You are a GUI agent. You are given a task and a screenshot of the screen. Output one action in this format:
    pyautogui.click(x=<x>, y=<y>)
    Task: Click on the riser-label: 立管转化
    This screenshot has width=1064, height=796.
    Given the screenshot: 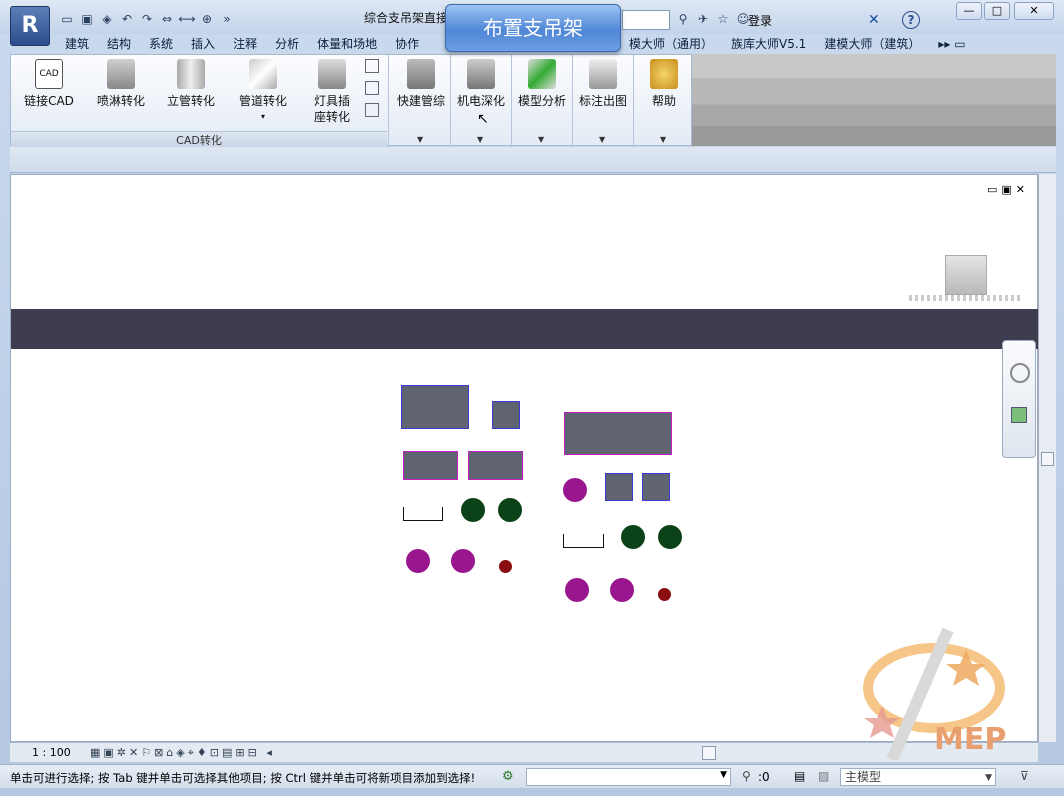 What is the action you would take?
    pyautogui.click(x=190, y=101)
    